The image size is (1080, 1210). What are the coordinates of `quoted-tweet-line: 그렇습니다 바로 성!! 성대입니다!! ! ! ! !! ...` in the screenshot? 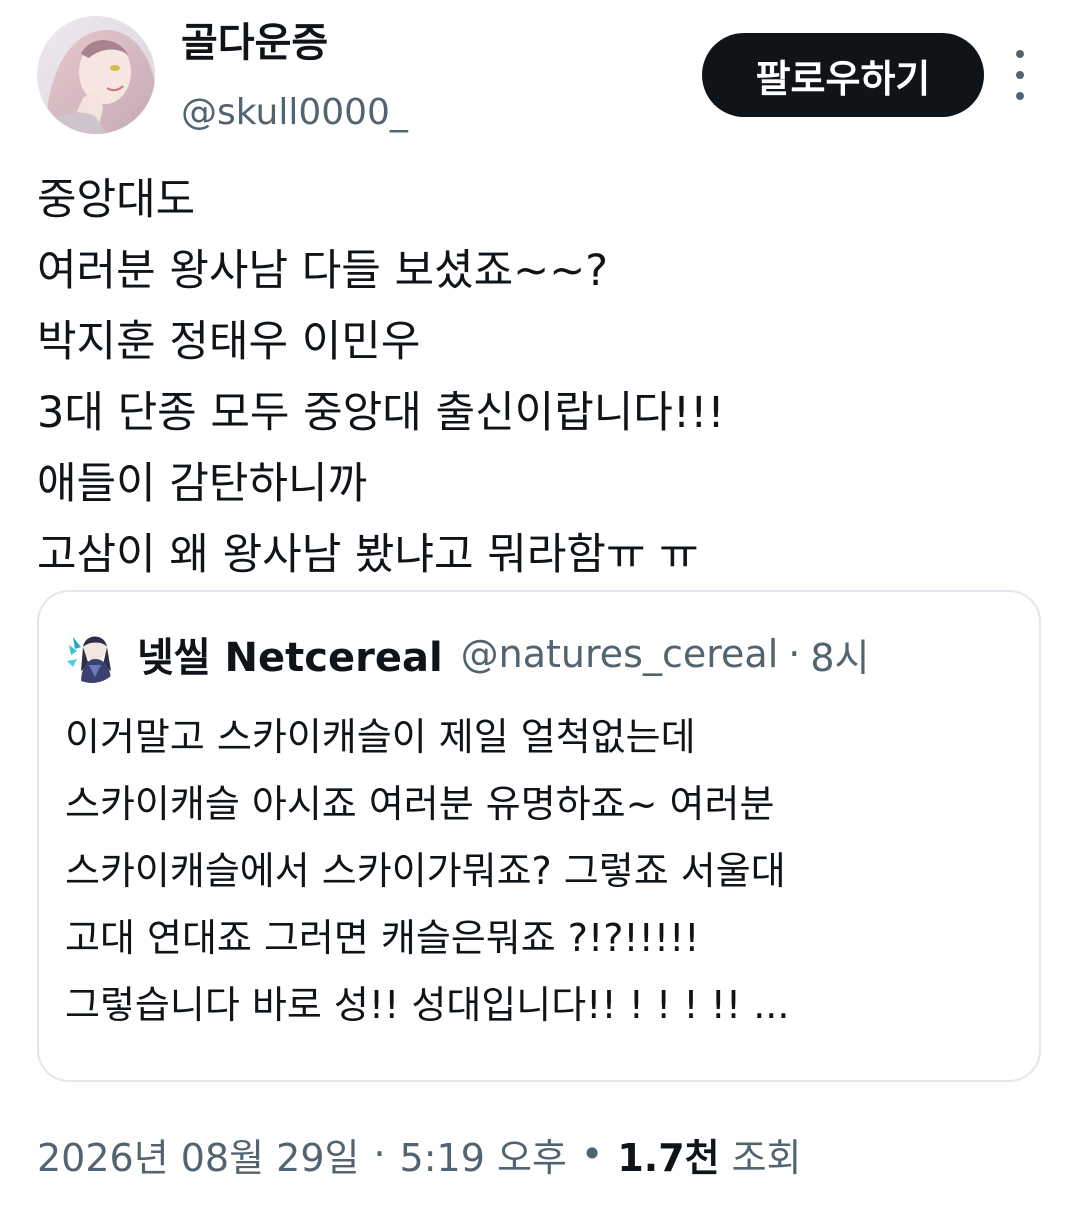 It's located at (427, 1005).